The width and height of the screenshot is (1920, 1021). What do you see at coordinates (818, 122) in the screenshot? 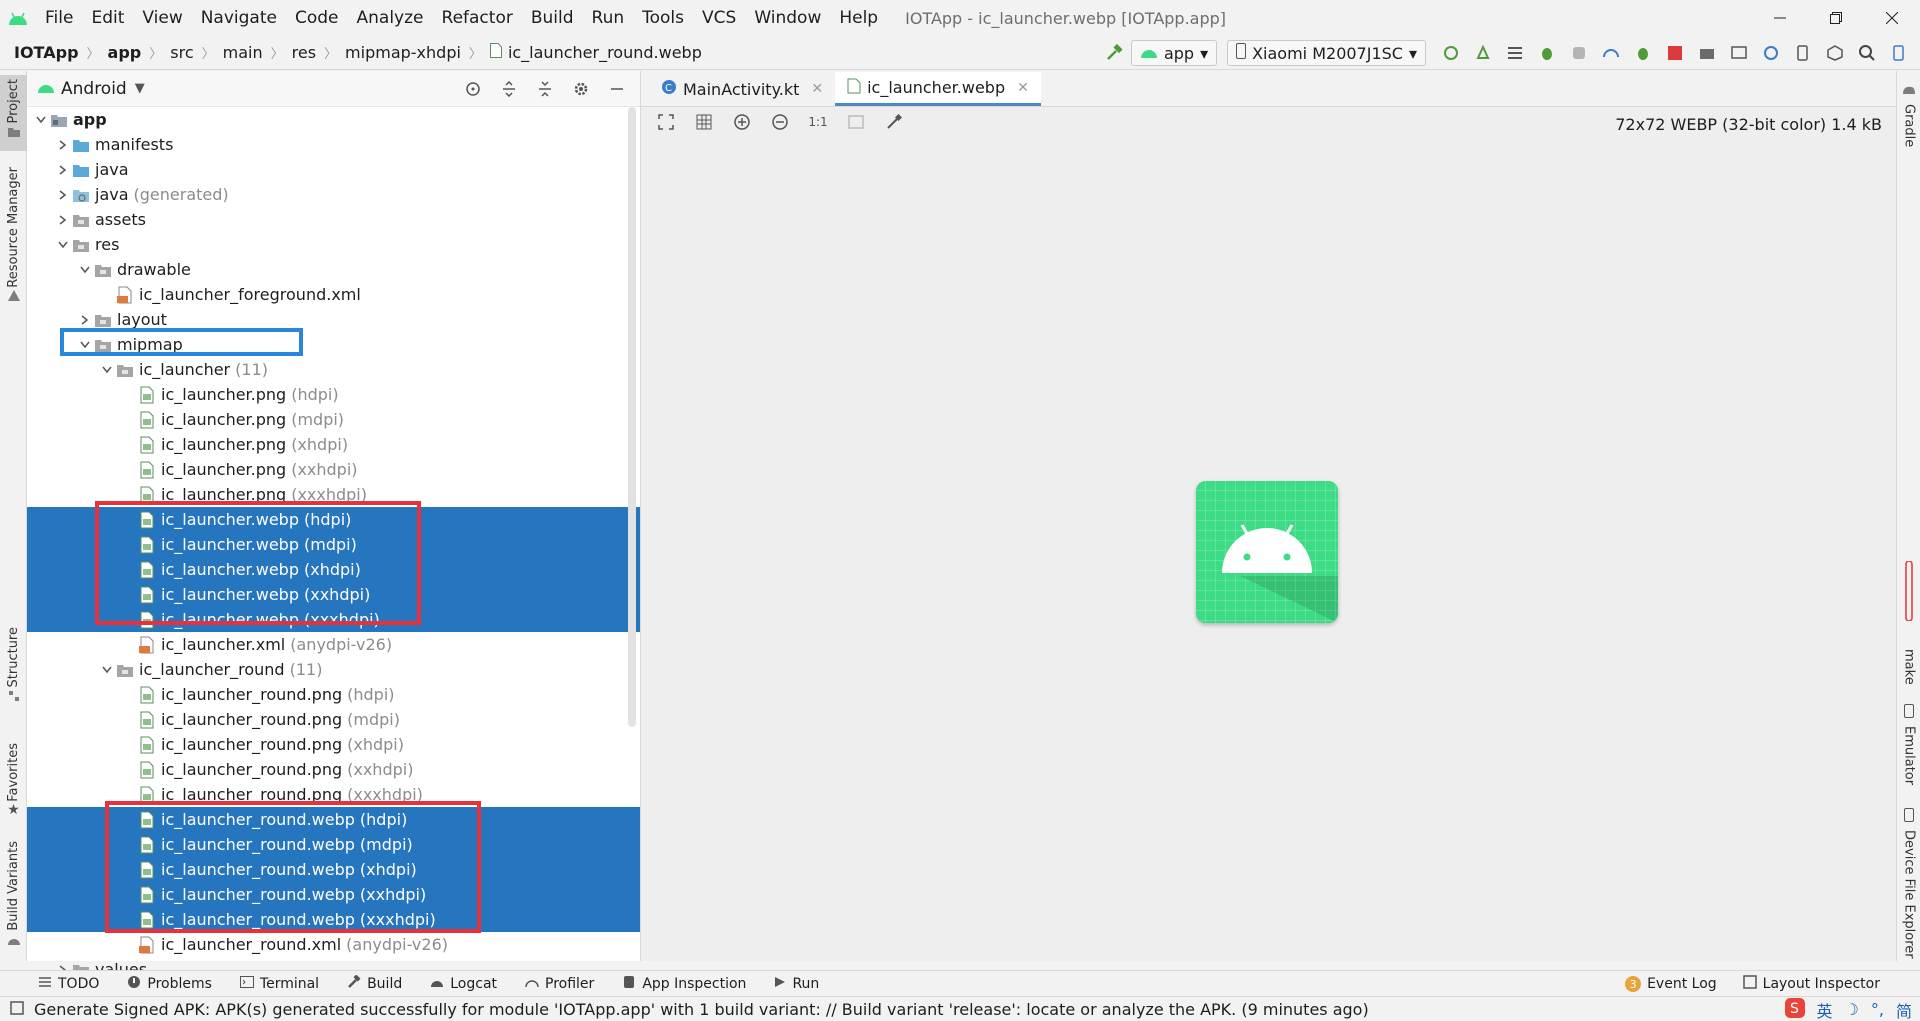
I see `actual-size-button: 1:1` at bounding box center [818, 122].